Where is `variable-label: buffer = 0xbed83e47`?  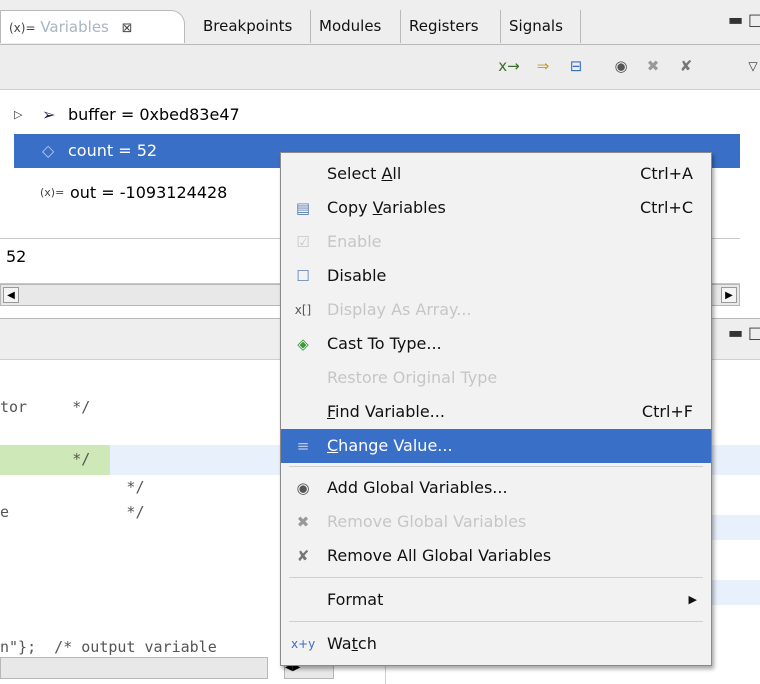 variable-label: buffer = 0xbed83e47 is located at coordinates (154, 114).